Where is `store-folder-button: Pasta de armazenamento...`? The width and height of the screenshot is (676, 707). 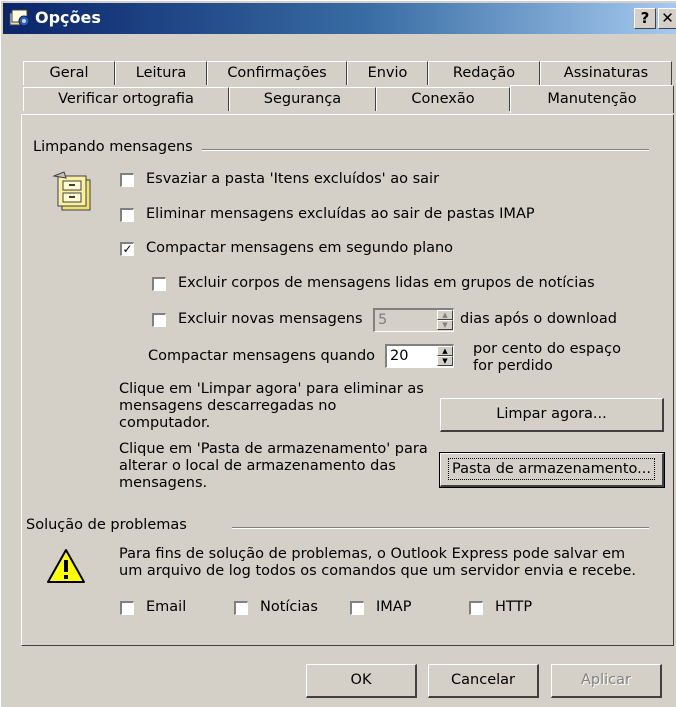
store-folder-button: Pasta de armazenamento... is located at coordinates (552, 470).